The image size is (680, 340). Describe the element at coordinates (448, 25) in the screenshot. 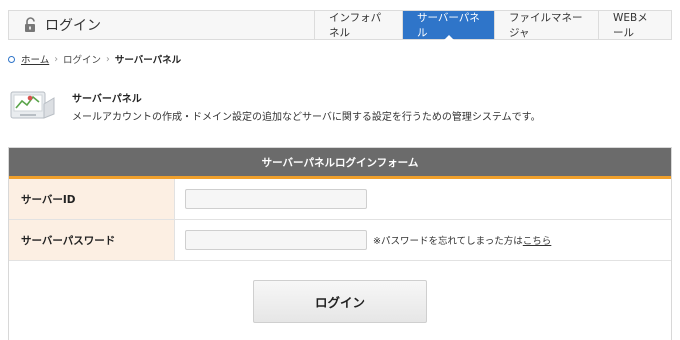

I see `tab-server-panel: サーバーパネル` at that location.